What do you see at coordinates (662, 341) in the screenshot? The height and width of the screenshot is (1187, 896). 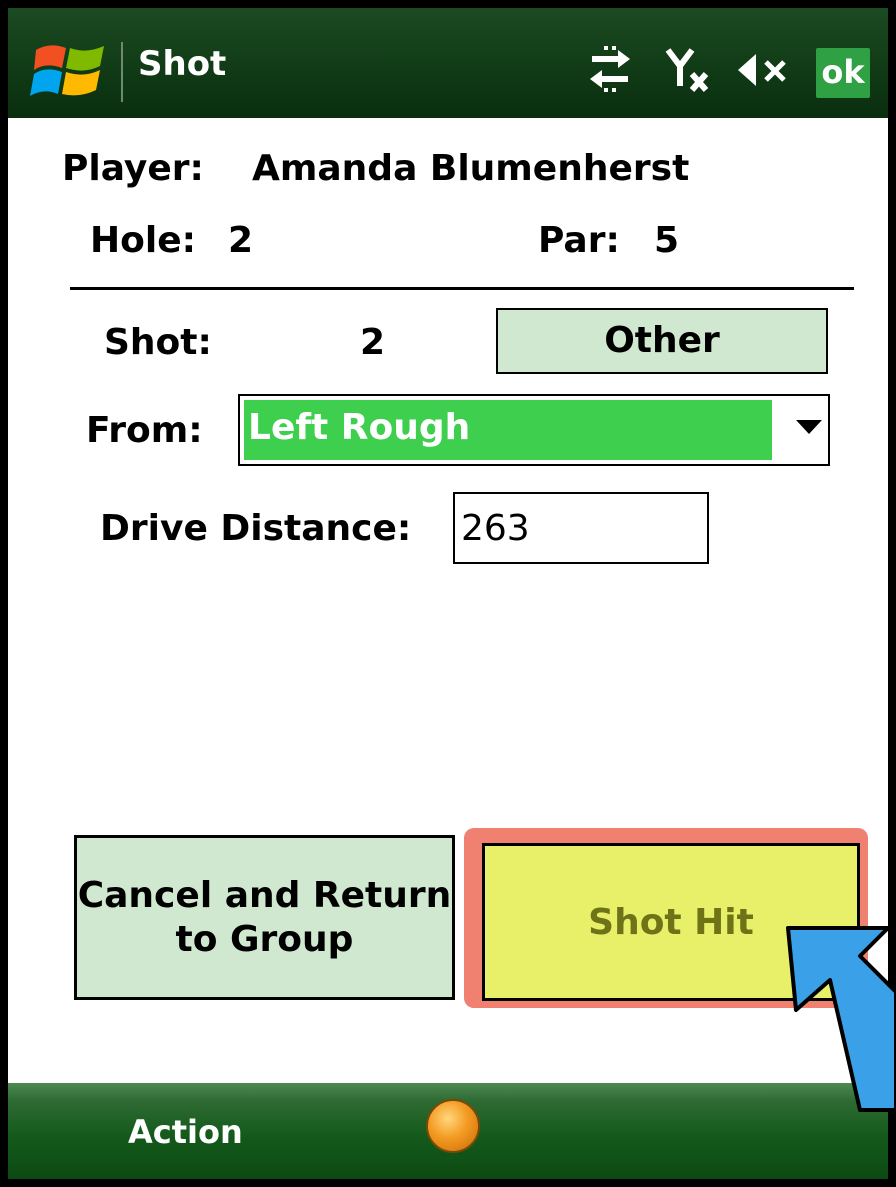 I see `other-button: Other` at bounding box center [662, 341].